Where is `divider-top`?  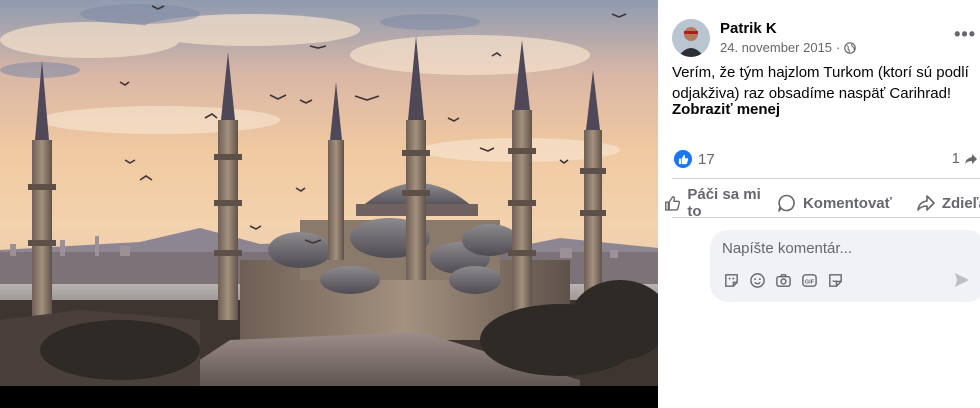 divider-top is located at coordinates (826, 178).